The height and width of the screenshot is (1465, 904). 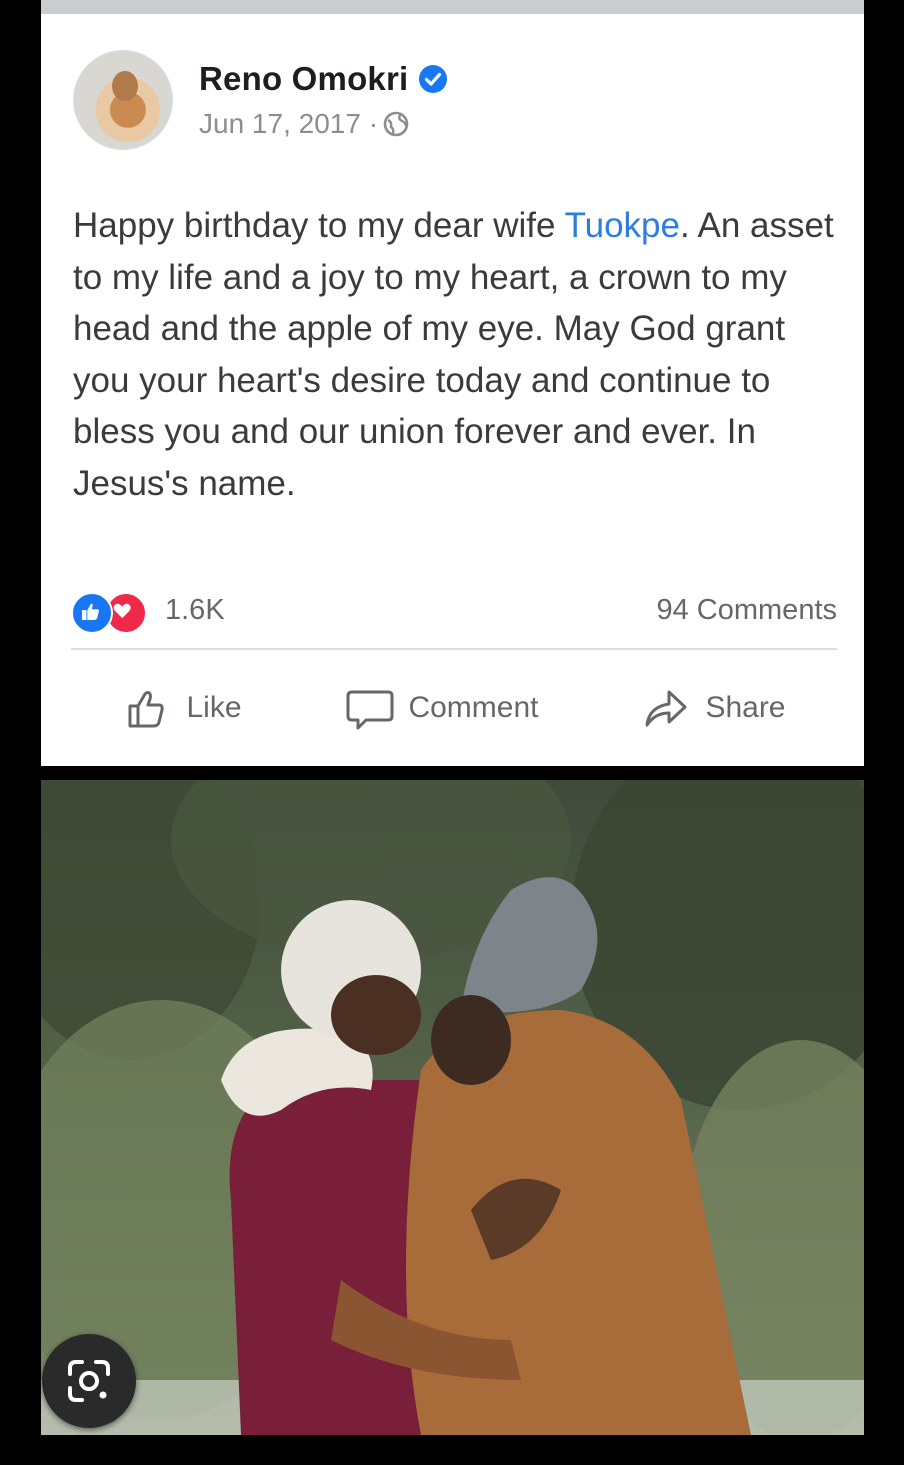 I want to click on comment-bubble-icon, so click(x=370, y=710).